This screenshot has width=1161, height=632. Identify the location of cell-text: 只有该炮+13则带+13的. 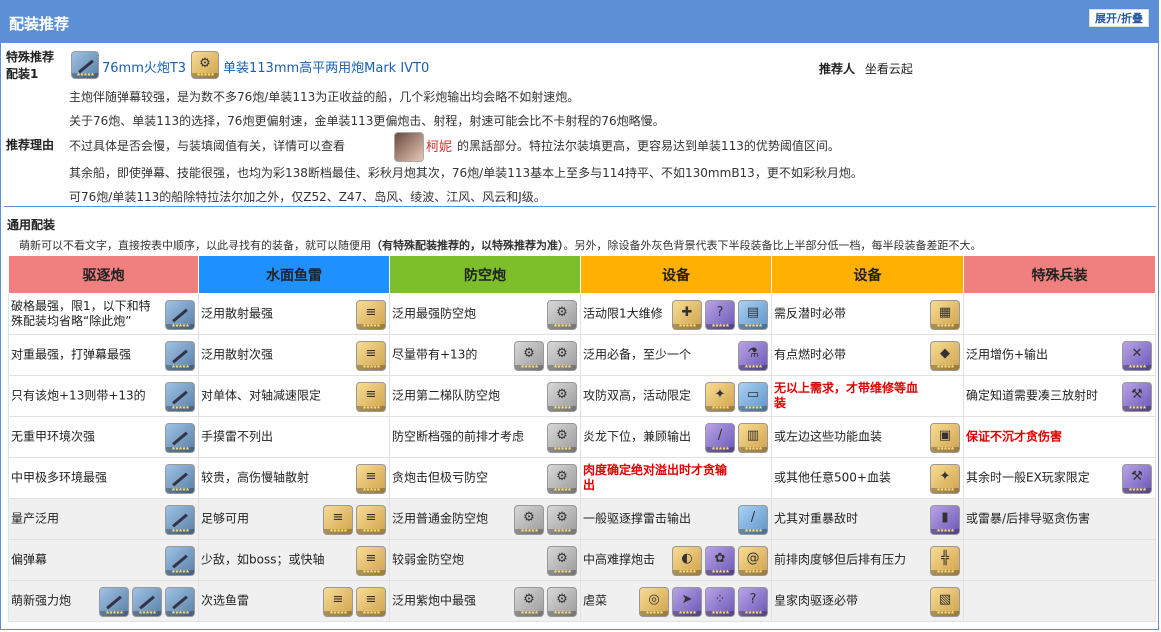
(78, 395).